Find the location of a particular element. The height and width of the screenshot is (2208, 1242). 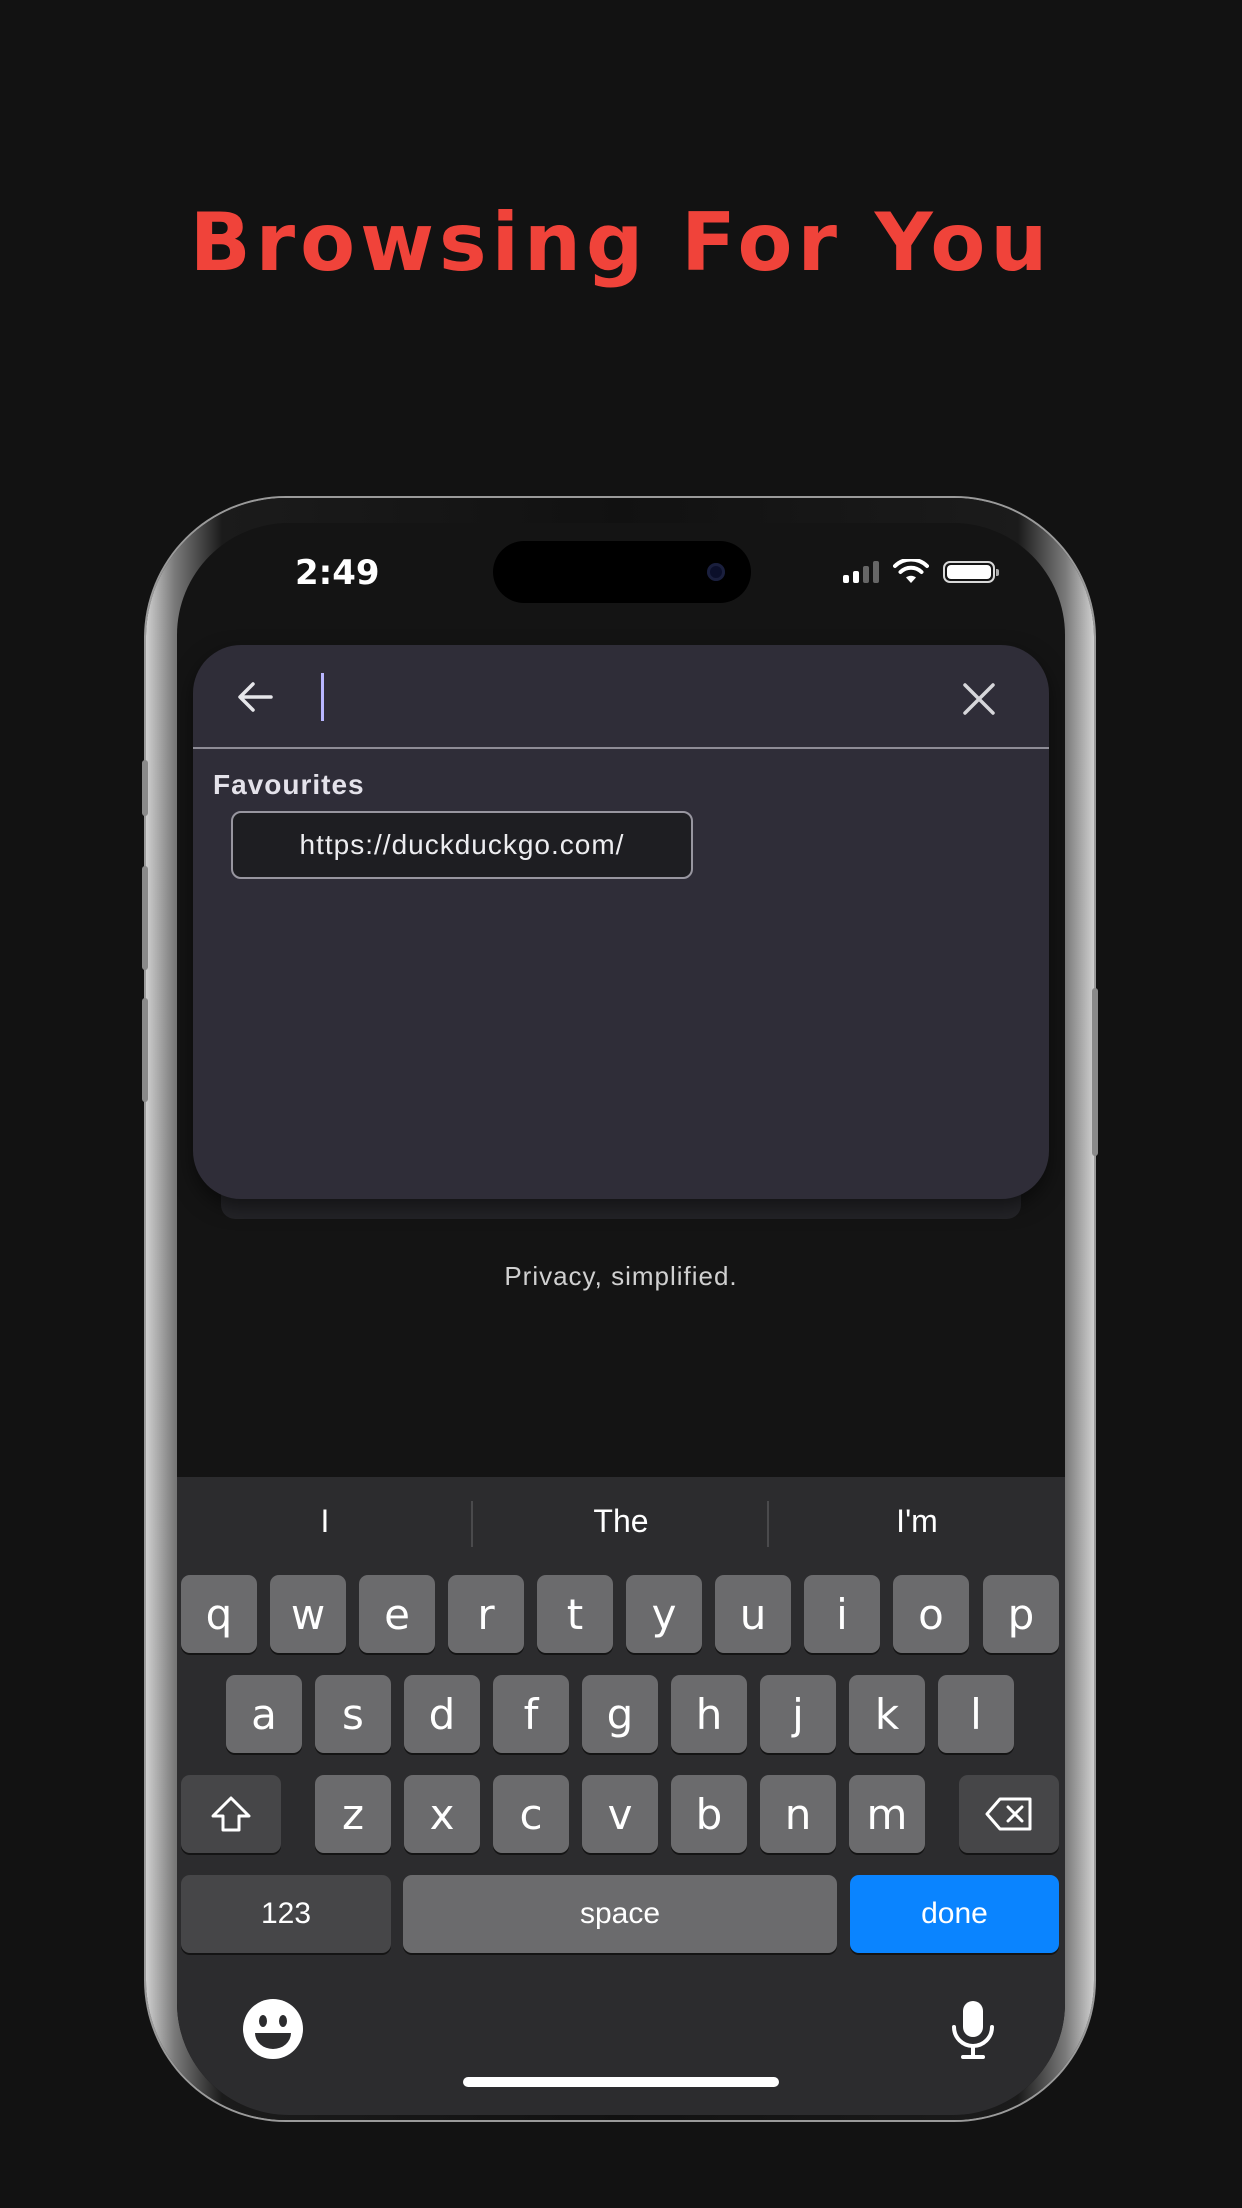

power-button is located at coordinates (1095, 1072).